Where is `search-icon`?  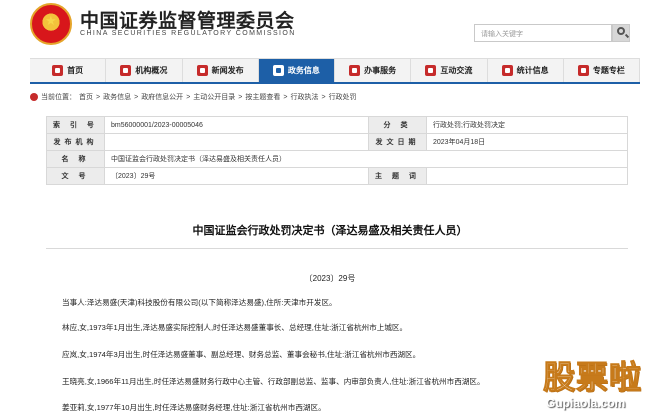 search-icon is located at coordinates (621, 31).